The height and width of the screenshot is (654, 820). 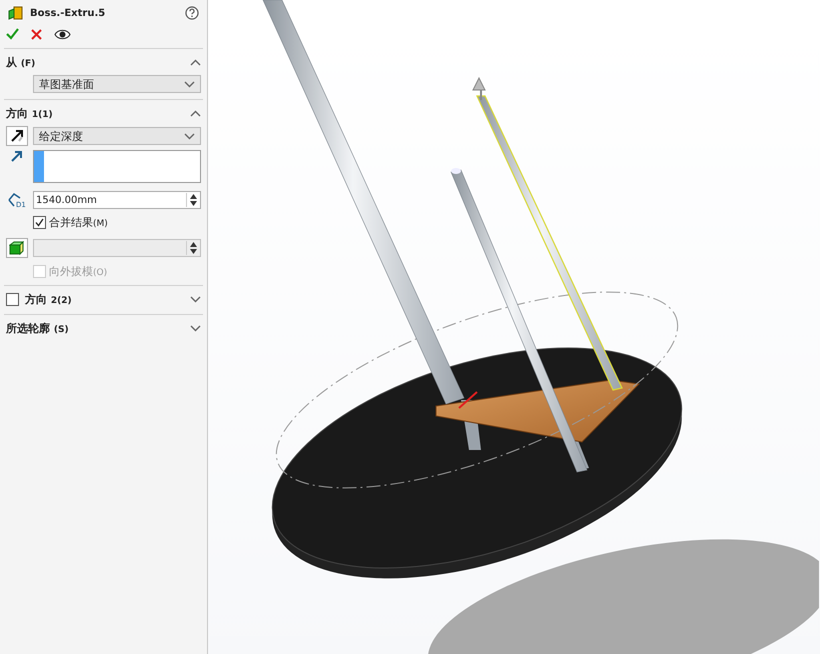 I want to click on draft-angle-input, so click(x=117, y=248).